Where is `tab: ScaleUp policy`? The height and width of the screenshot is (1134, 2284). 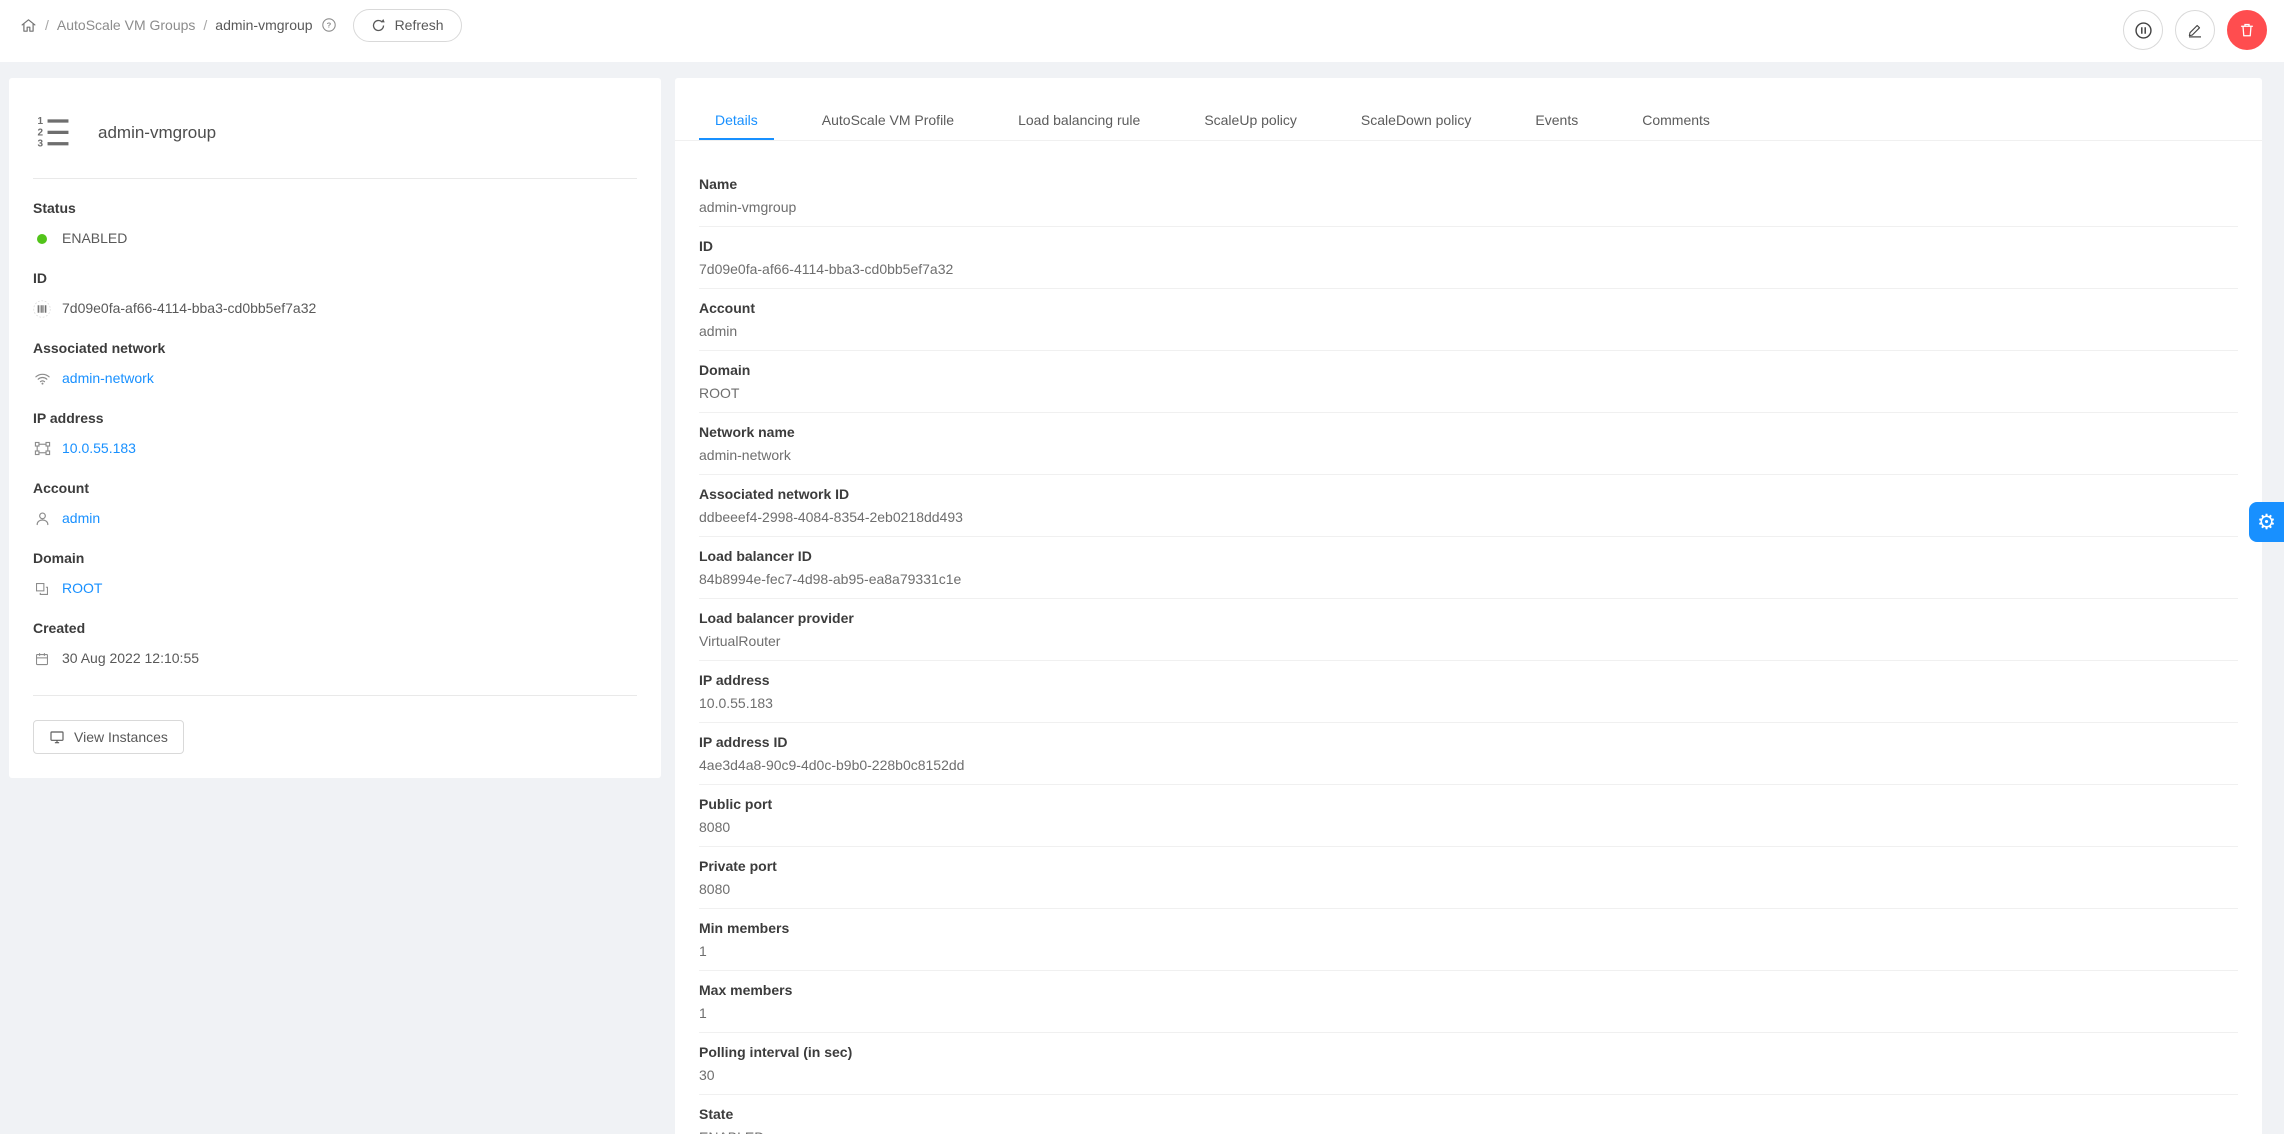 tab: ScaleUp policy is located at coordinates (1250, 109).